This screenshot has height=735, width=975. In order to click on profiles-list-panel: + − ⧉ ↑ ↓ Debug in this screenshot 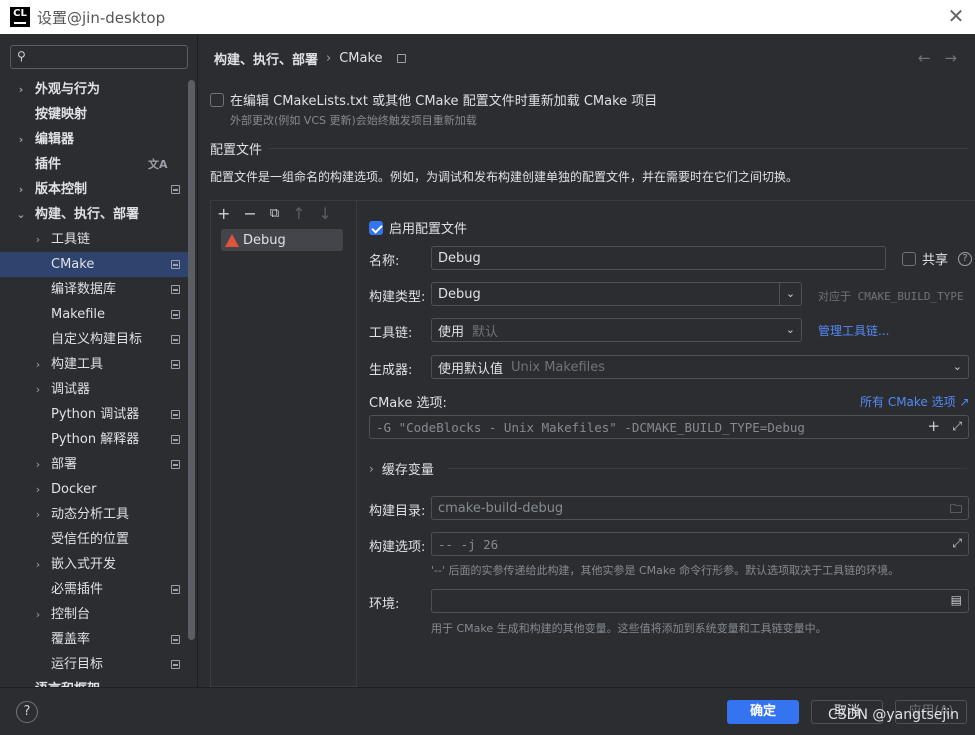, I will do `click(283, 443)`.